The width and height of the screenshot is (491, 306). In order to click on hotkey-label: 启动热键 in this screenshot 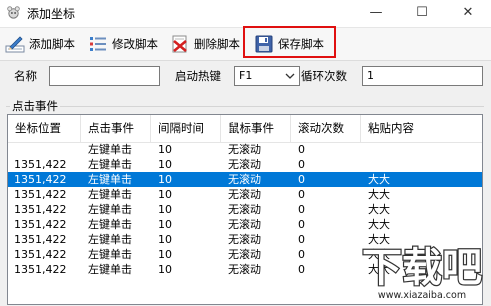, I will do `click(198, 76)`.